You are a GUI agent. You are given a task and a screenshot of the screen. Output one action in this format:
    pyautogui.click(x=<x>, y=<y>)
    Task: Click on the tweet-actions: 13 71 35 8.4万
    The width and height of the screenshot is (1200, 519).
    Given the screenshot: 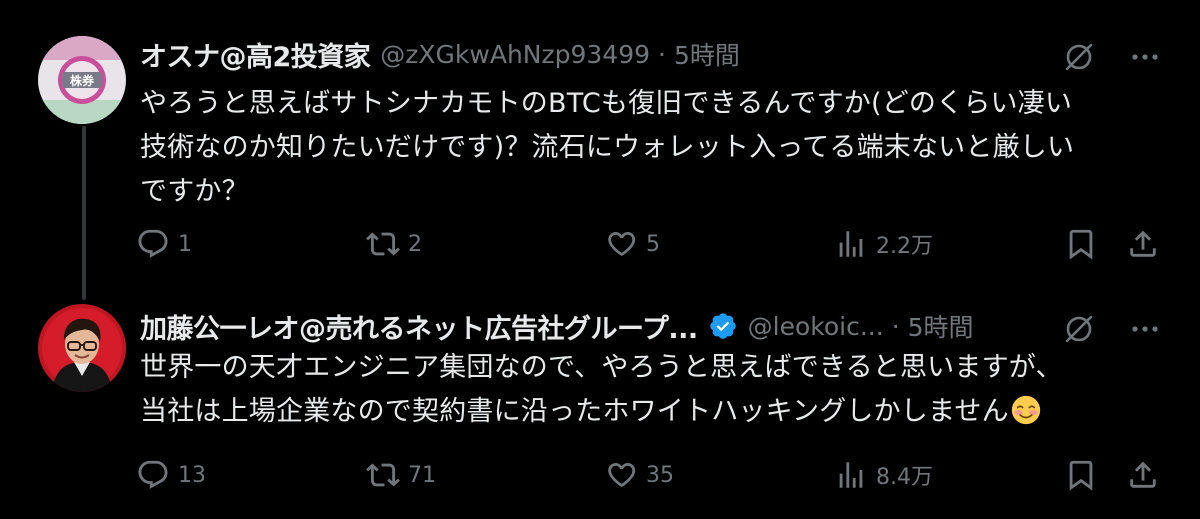 What is the action you would take?
    pyautogui.click(x=650, y=475)
    